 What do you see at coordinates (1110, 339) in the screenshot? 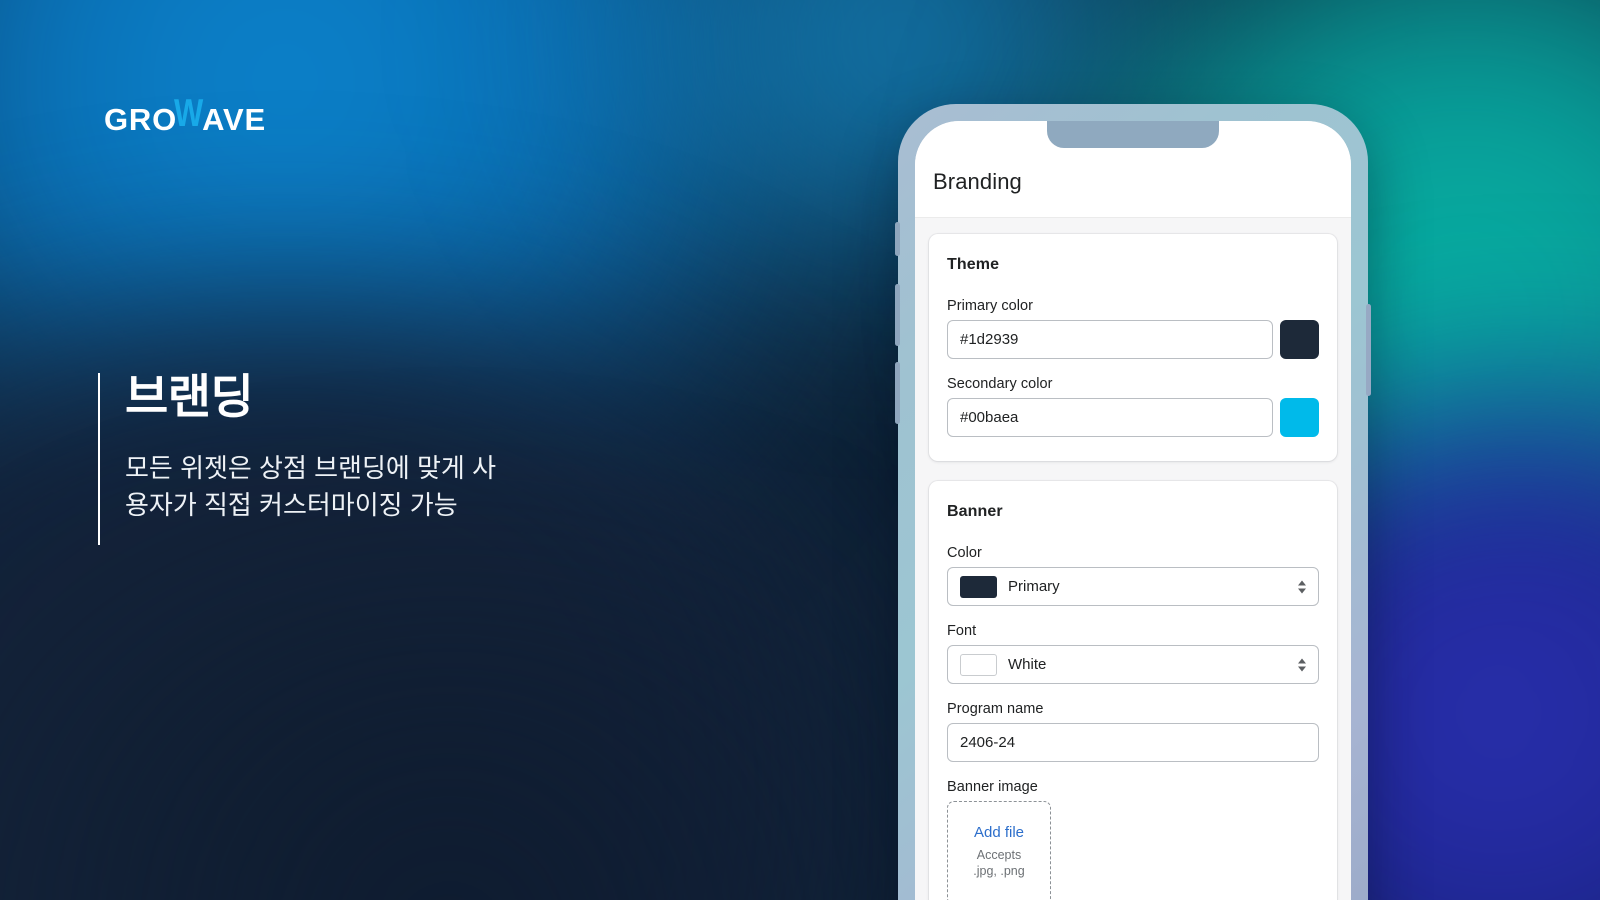
I see `primary-color-input` at bounding box center [1110, 339].